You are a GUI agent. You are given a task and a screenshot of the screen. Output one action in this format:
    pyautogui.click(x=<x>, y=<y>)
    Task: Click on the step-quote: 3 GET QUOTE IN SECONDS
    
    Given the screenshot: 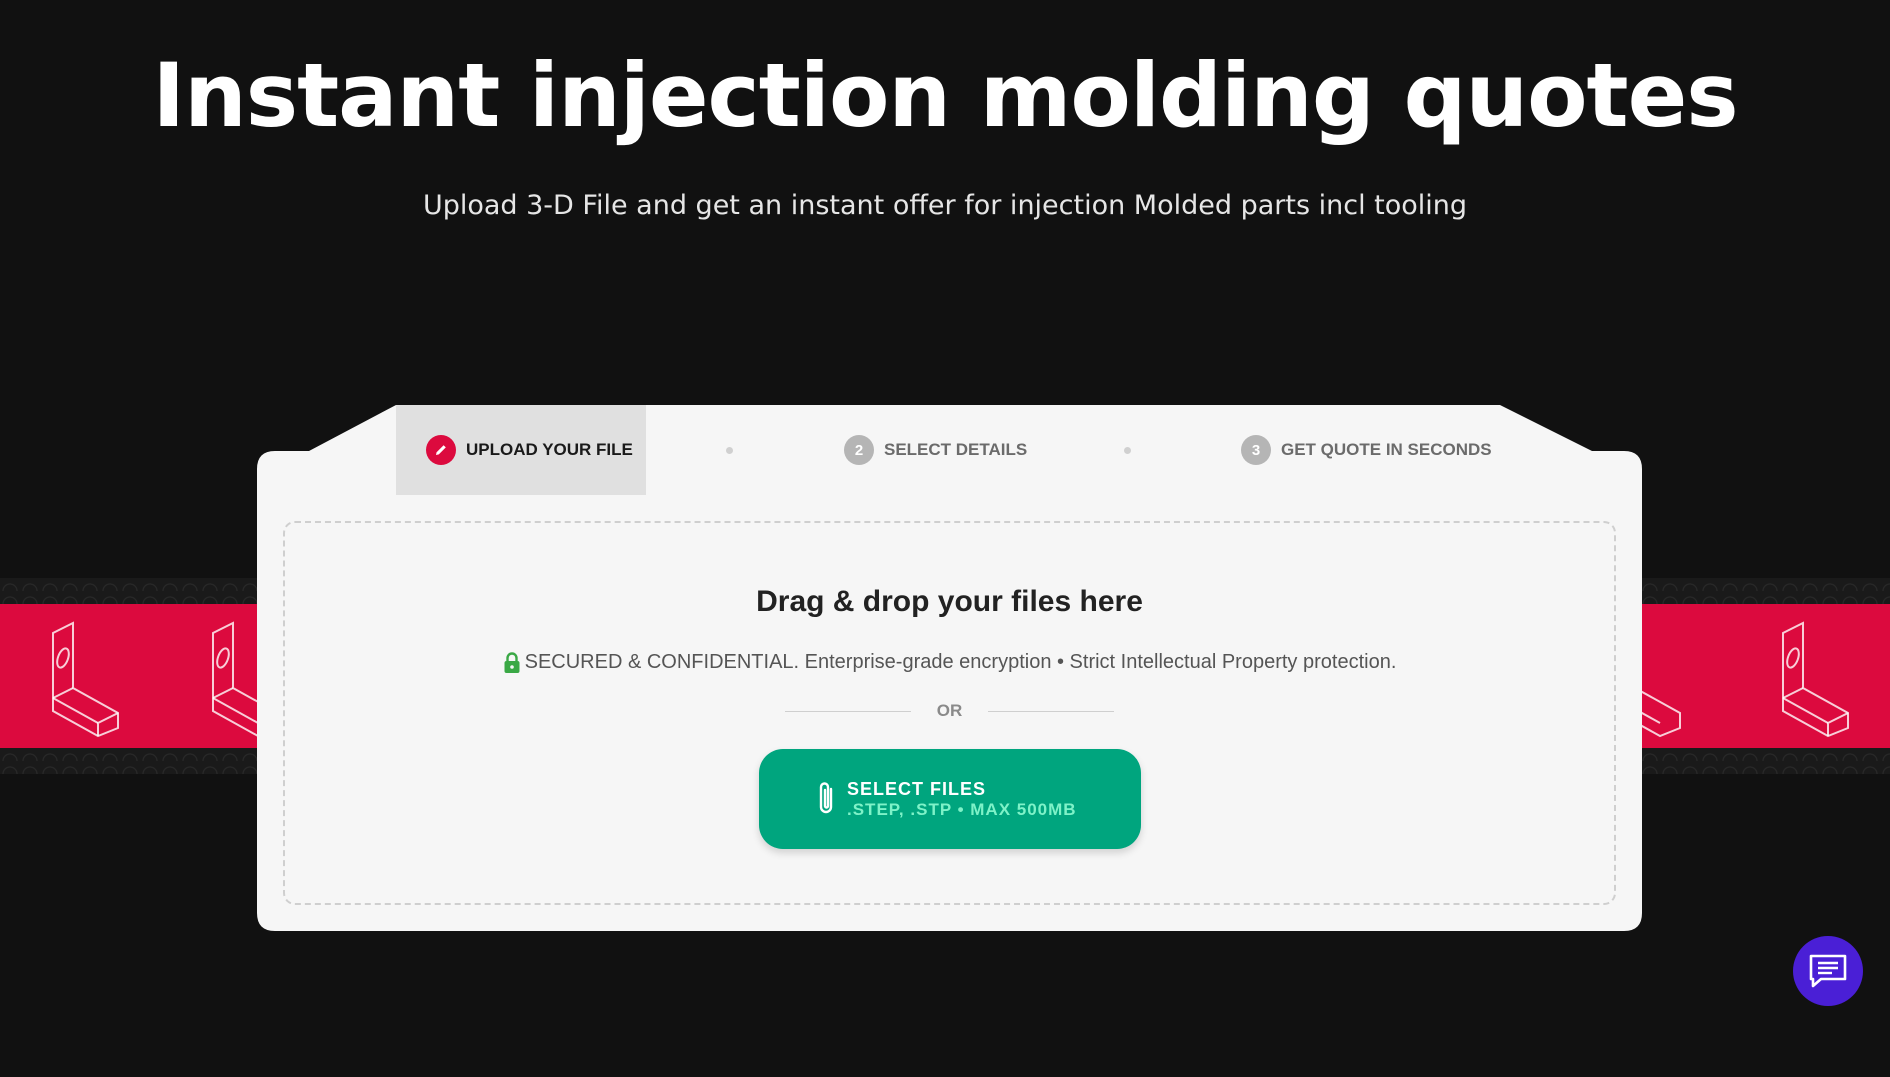 What is the action you would take?
    pyautogui.click(x=1366, y=450)
    